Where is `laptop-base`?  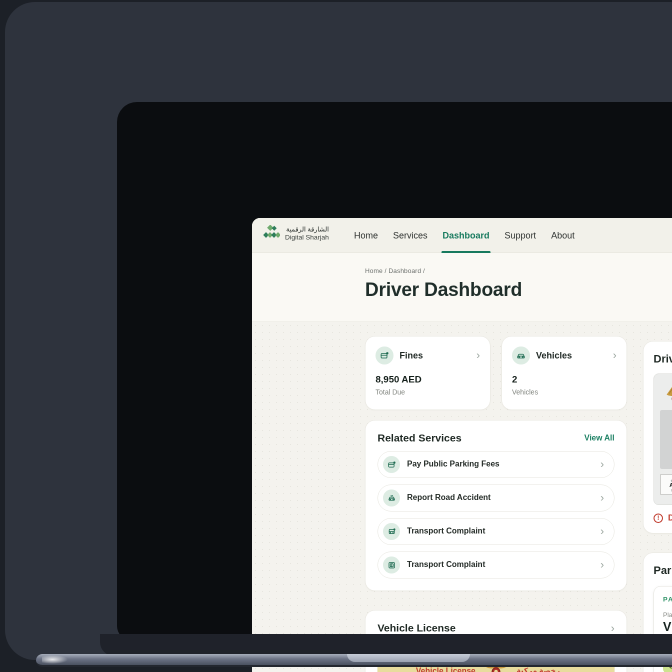
laptop-base is located at coordinates (354, 660).